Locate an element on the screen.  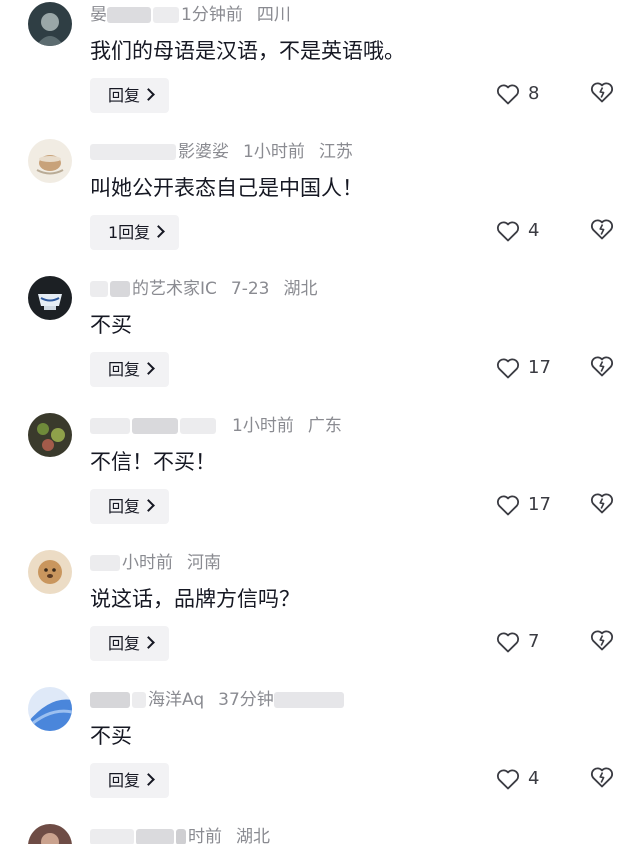
location: 江苏 is located at coordinates (335, 152).